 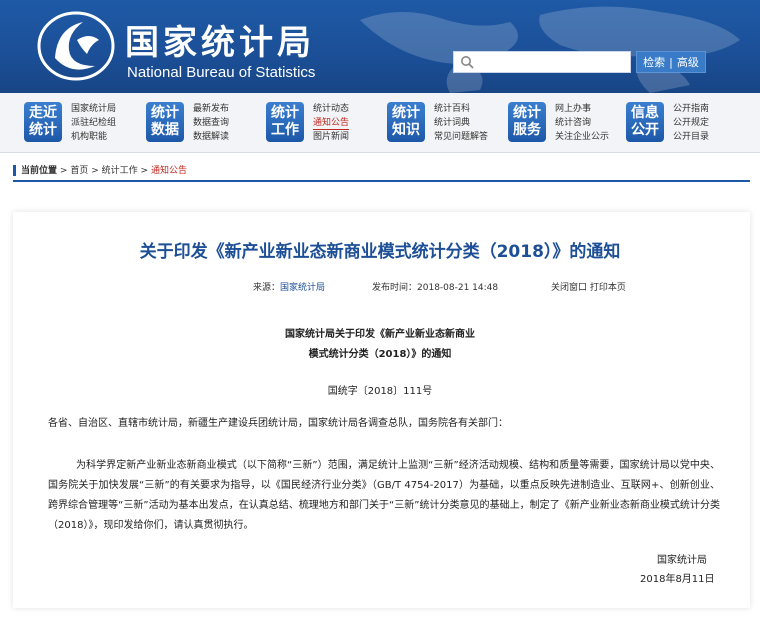 I want to click on nav-link-active: 通知公告, so click(x=331, y=123).